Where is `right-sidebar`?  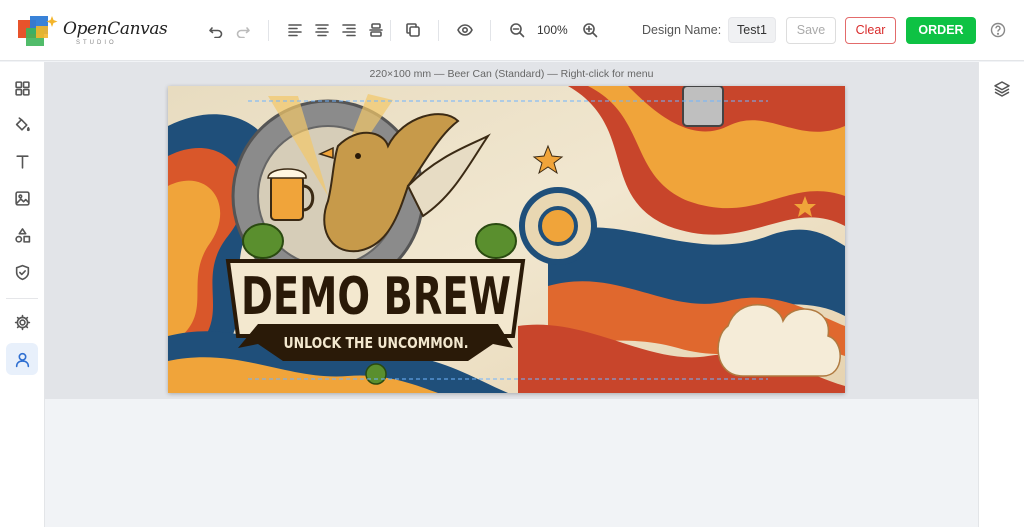 right-sidebar is located at coordinates (1001, 294).